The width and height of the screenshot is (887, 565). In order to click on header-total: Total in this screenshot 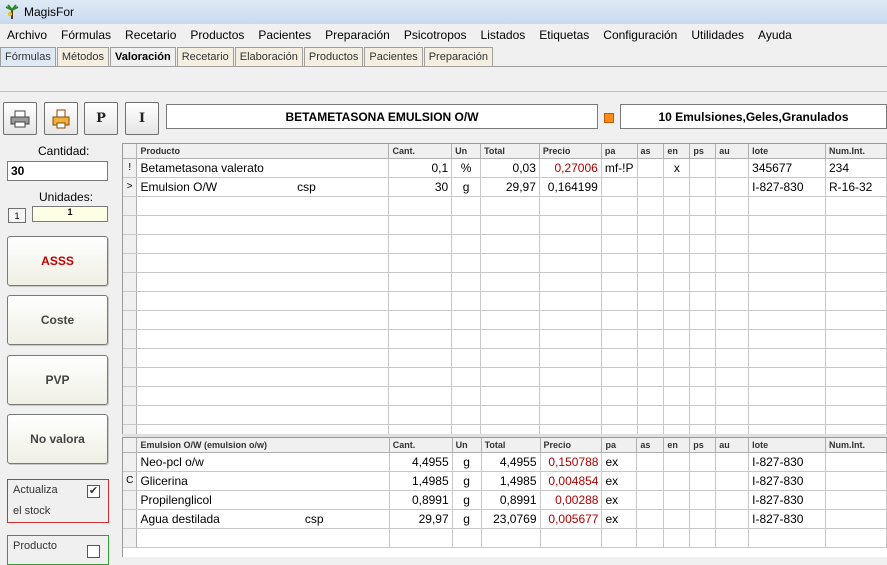, I will do `click(510, 151)`.